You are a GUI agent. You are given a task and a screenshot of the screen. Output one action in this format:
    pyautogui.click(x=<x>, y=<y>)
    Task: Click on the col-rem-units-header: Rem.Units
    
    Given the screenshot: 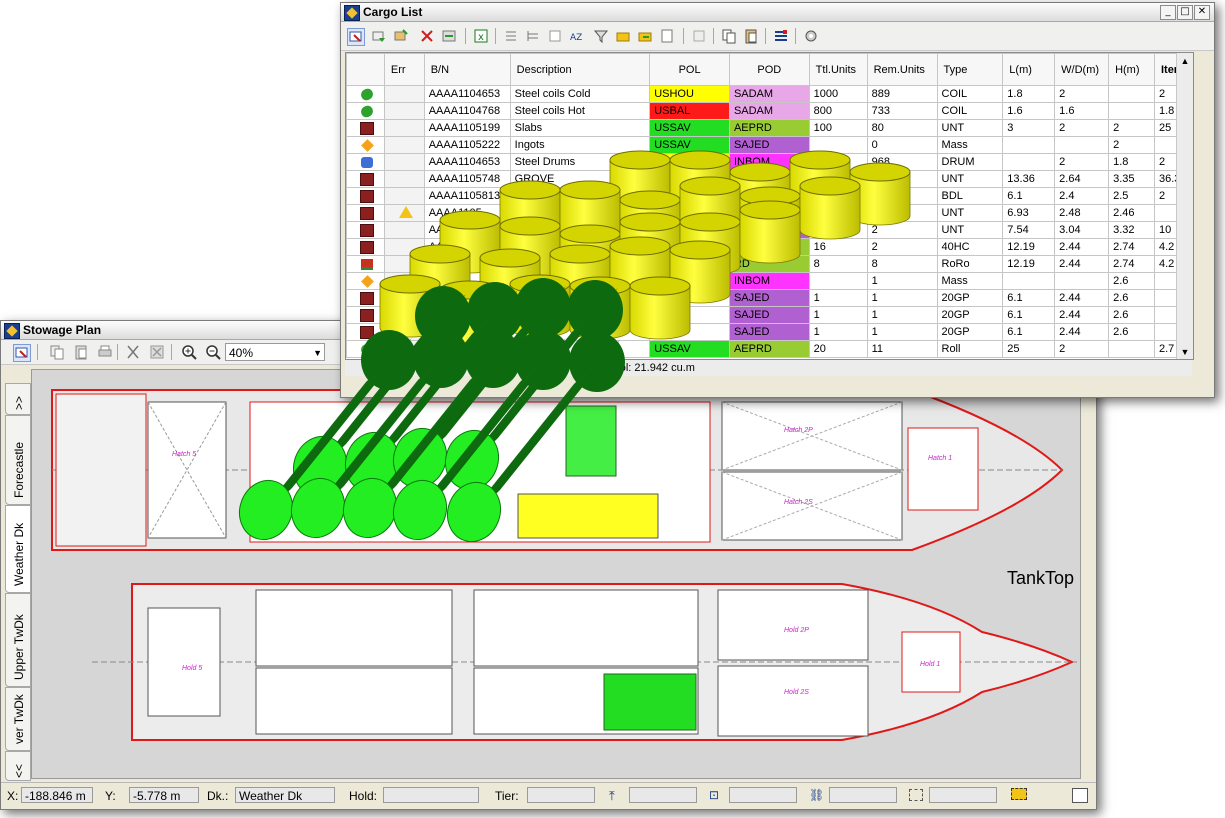 What is the action you would take?
    pyautogui.click(x=902, y=69)
    